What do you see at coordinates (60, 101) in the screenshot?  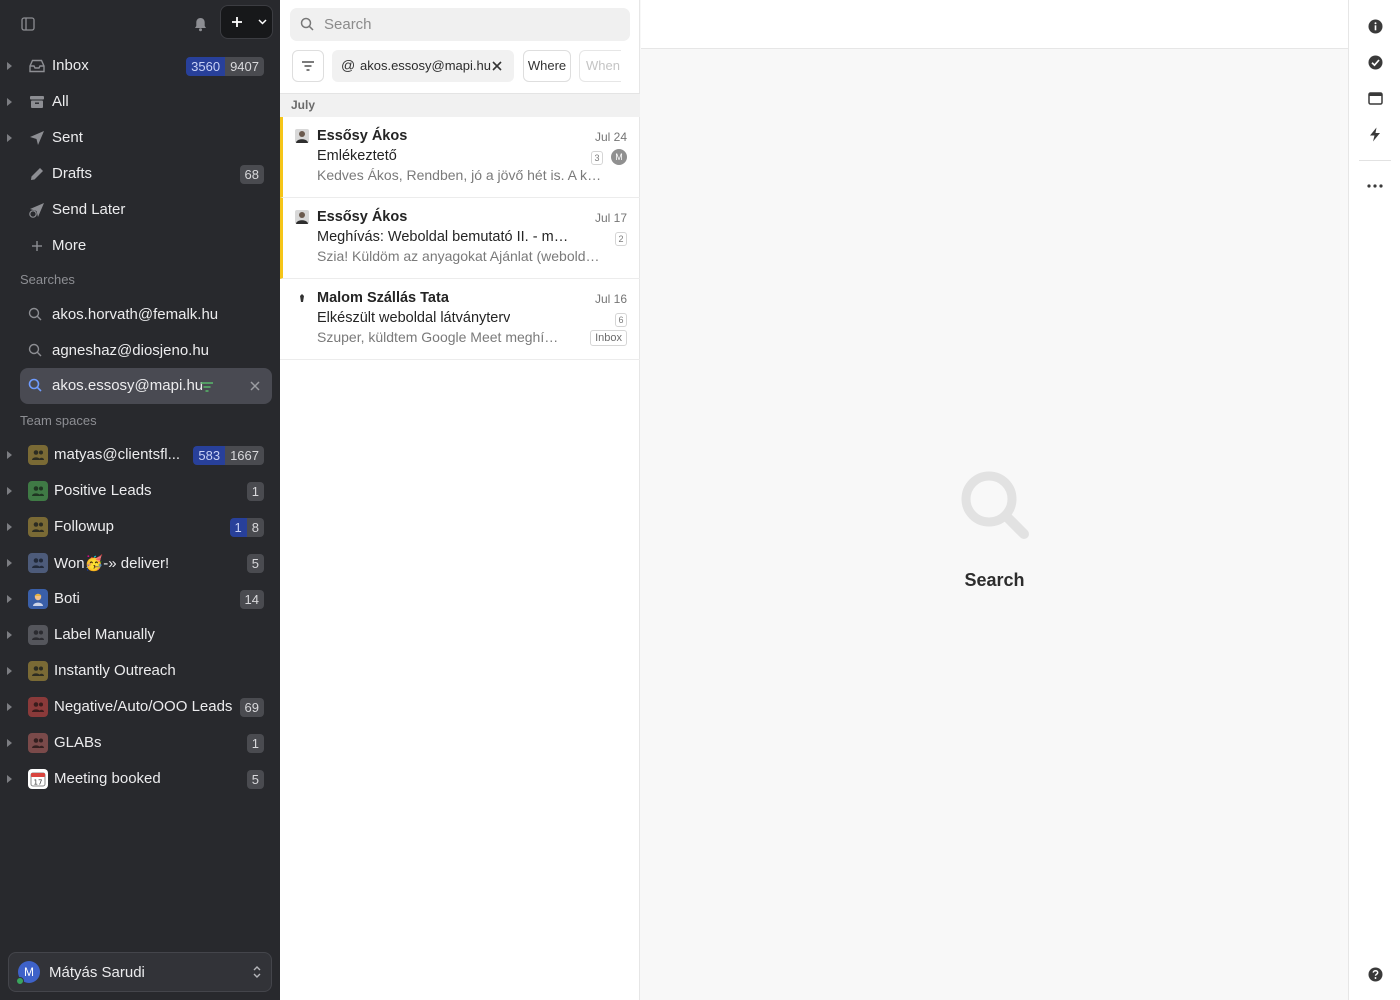 I see `nav-label: All` at bounding box center [60, 101].